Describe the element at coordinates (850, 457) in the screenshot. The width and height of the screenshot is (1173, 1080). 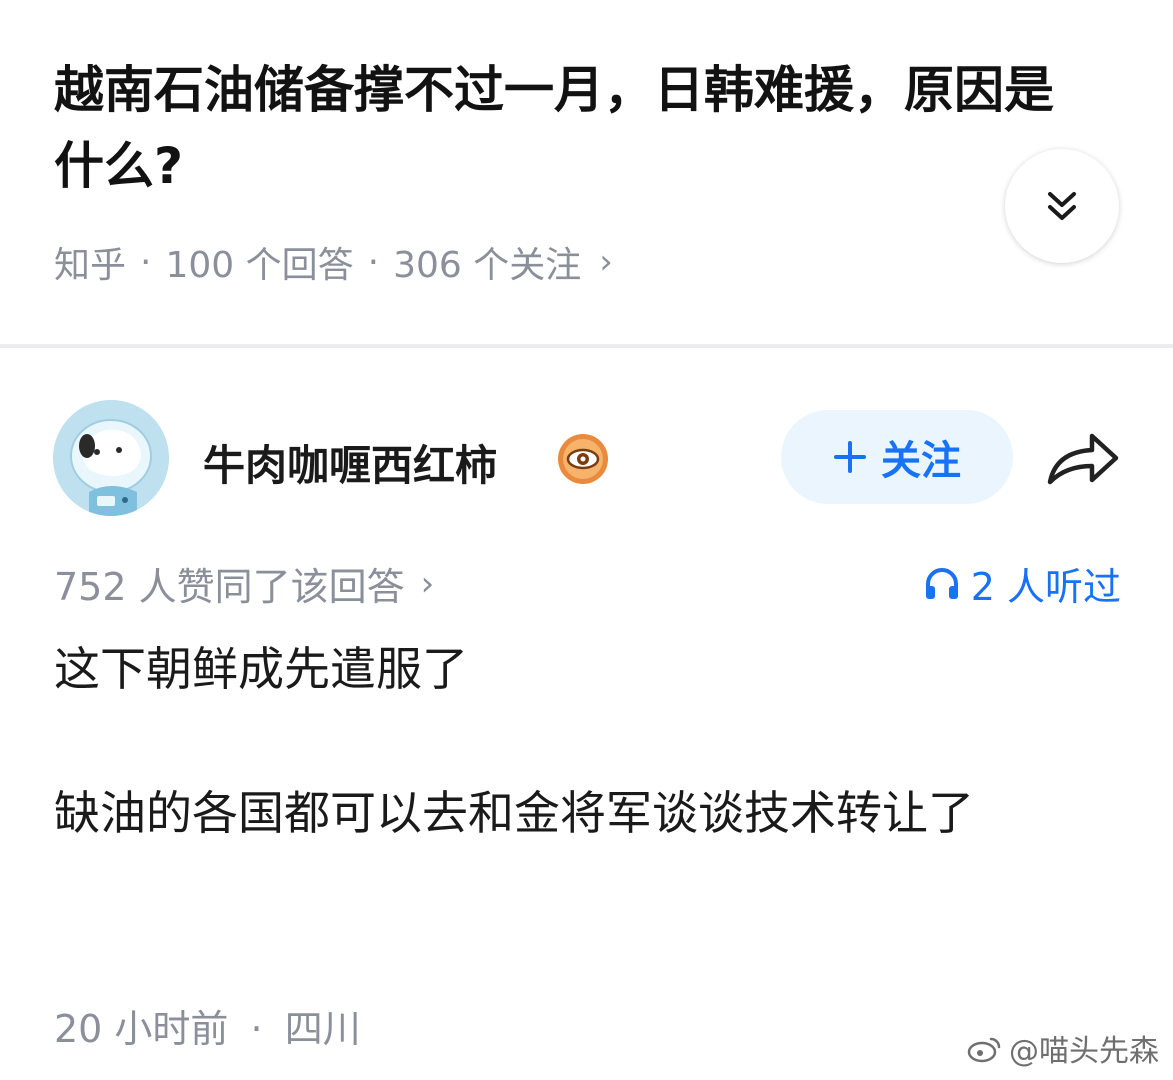
I see `plus-icon` at that location.